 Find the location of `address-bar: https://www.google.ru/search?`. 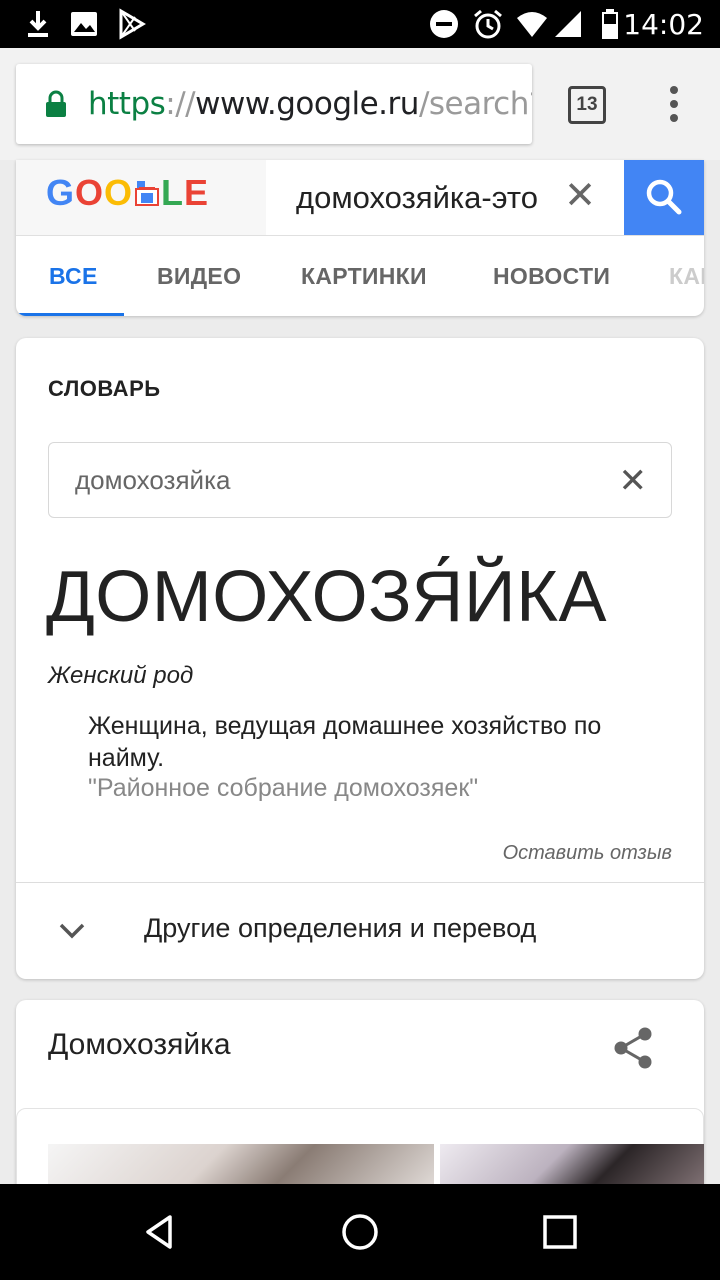

address-bar: https://www.google.ru/search? is located at coordinates (274, 104).